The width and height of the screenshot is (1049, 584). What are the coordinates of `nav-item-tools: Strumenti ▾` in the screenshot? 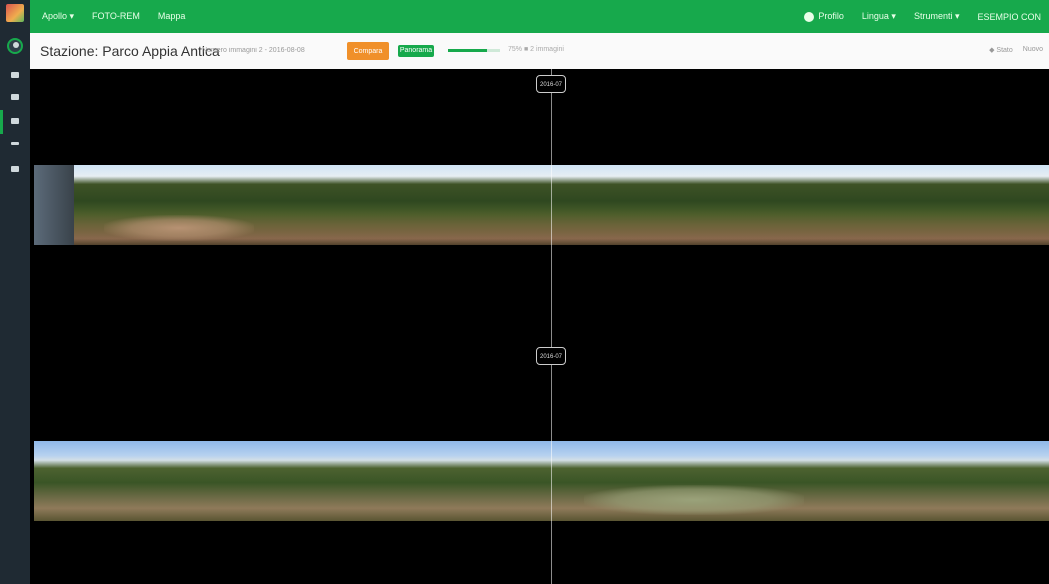 It's located at (937, 16).